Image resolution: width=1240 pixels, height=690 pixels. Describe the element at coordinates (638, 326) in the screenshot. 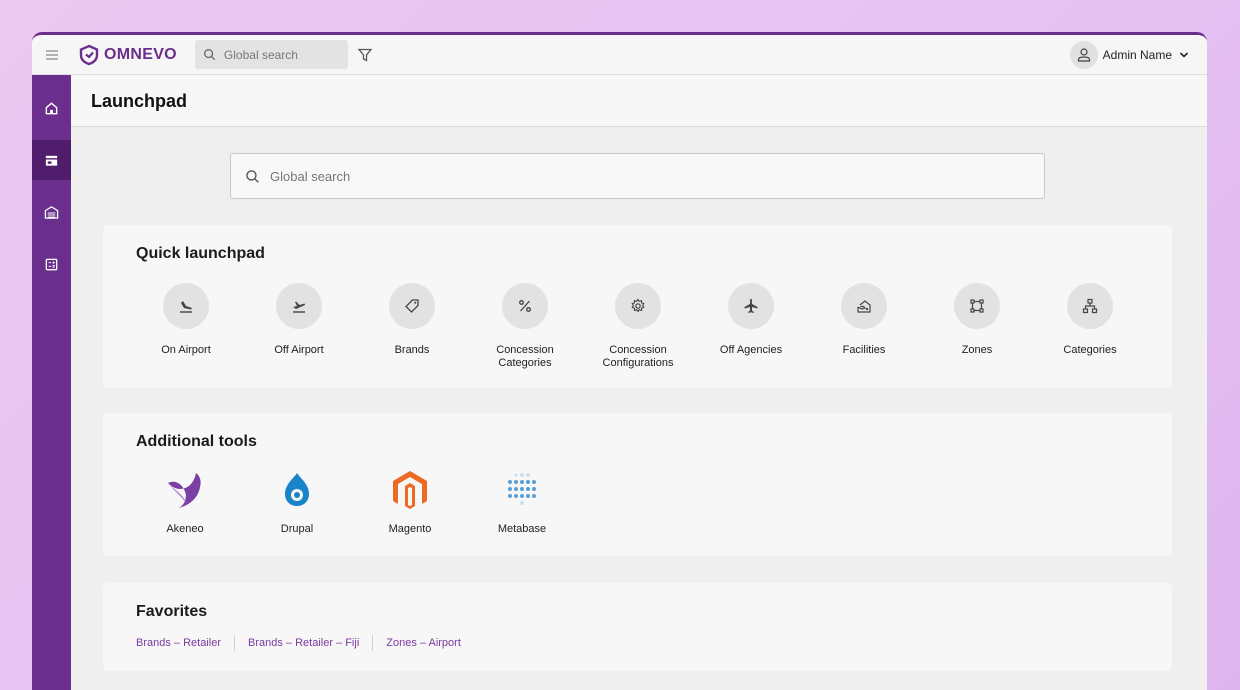

I see `quick-launch-concession-configurations: Concession Configurations` at that location.